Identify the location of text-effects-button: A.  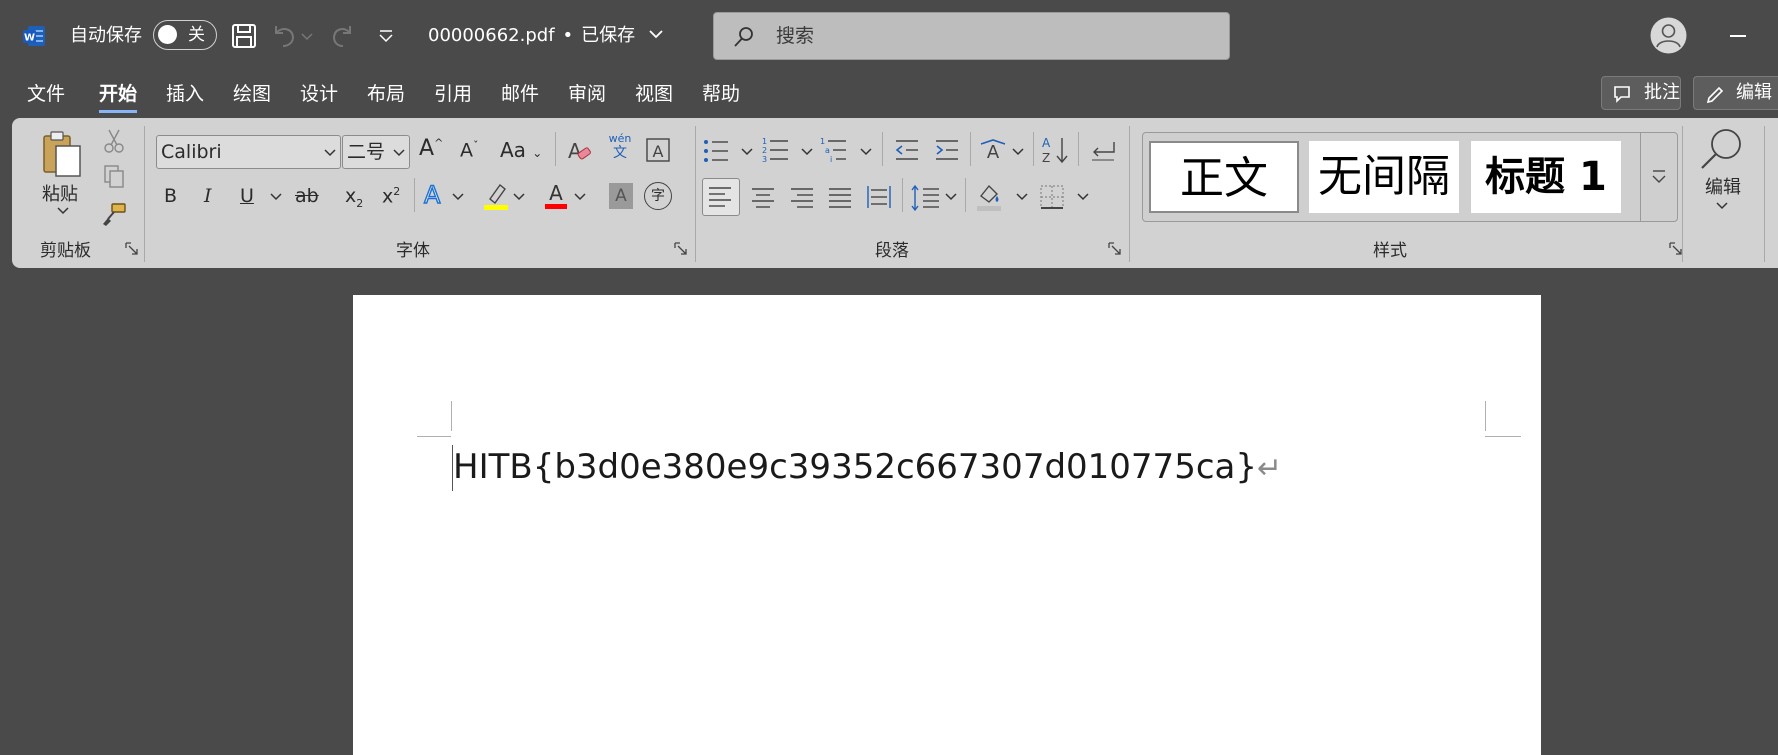
(432, 194).